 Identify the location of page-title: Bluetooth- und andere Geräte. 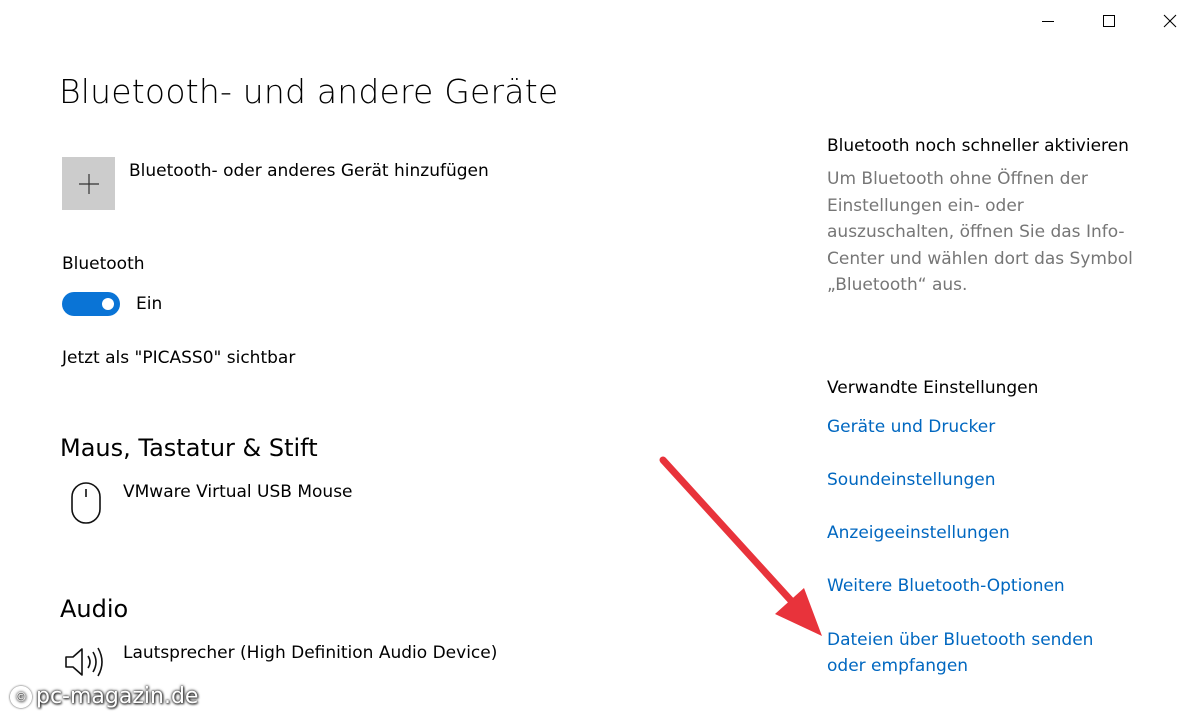
(309, 91).